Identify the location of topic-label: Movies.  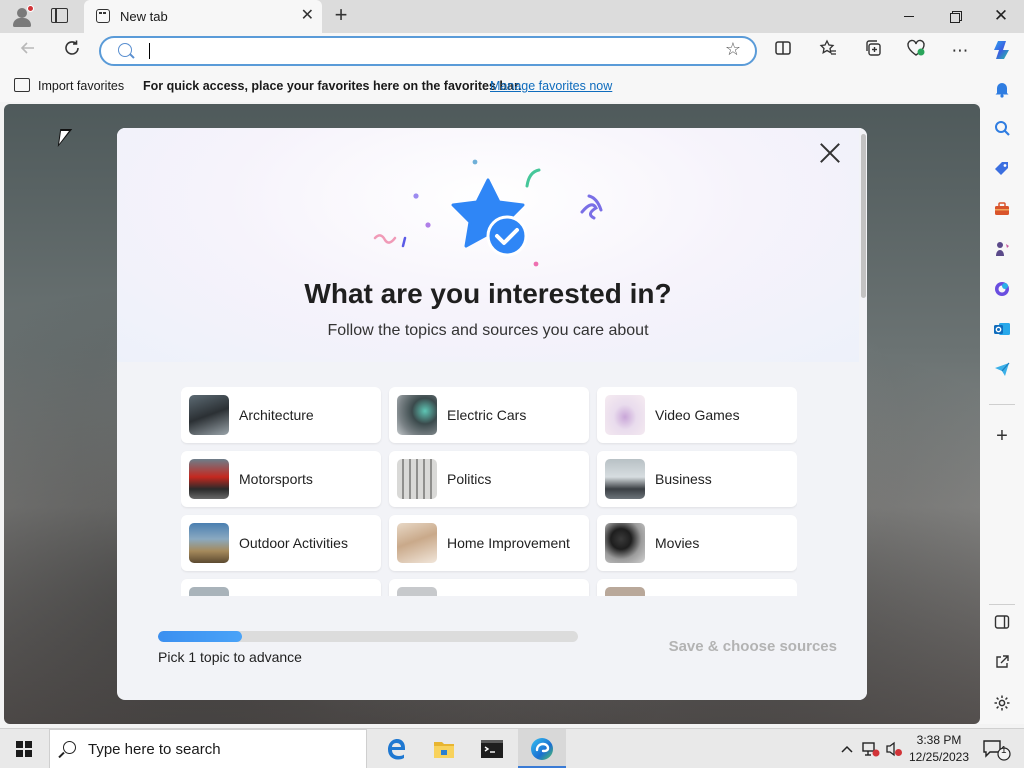
(677, 543).